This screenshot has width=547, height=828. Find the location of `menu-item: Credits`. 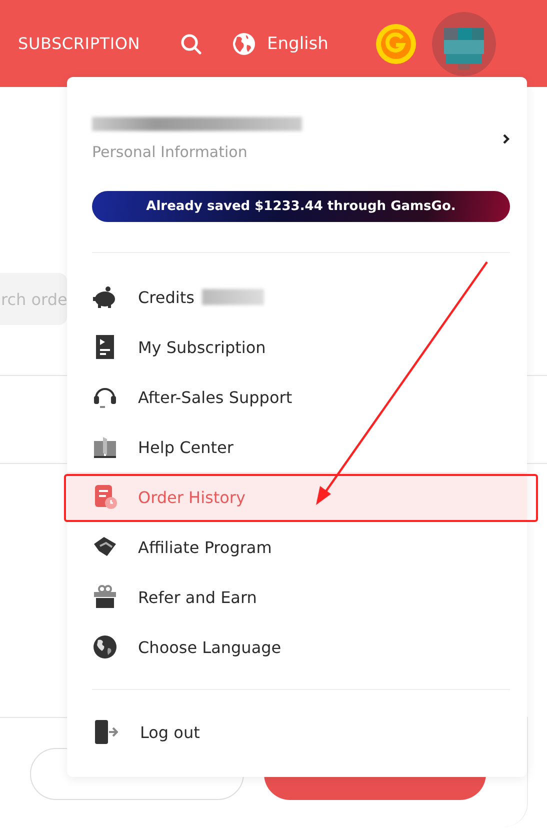

menu-item: Credits is located at coordinates (297, 297).